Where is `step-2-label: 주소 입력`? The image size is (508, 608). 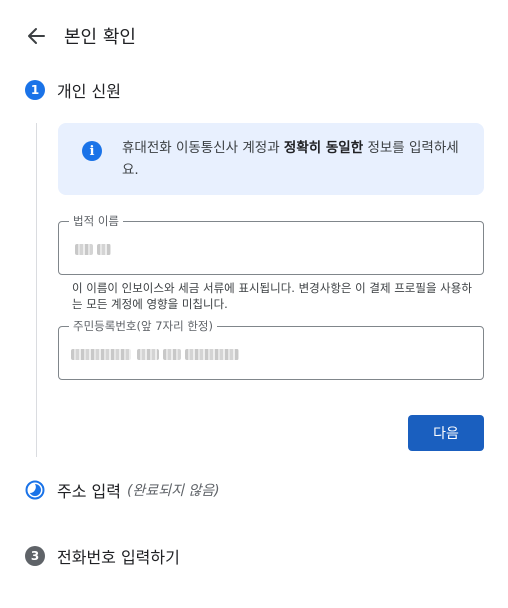 step-2-label: 주소 입력 is located at coordinates (89, 491).